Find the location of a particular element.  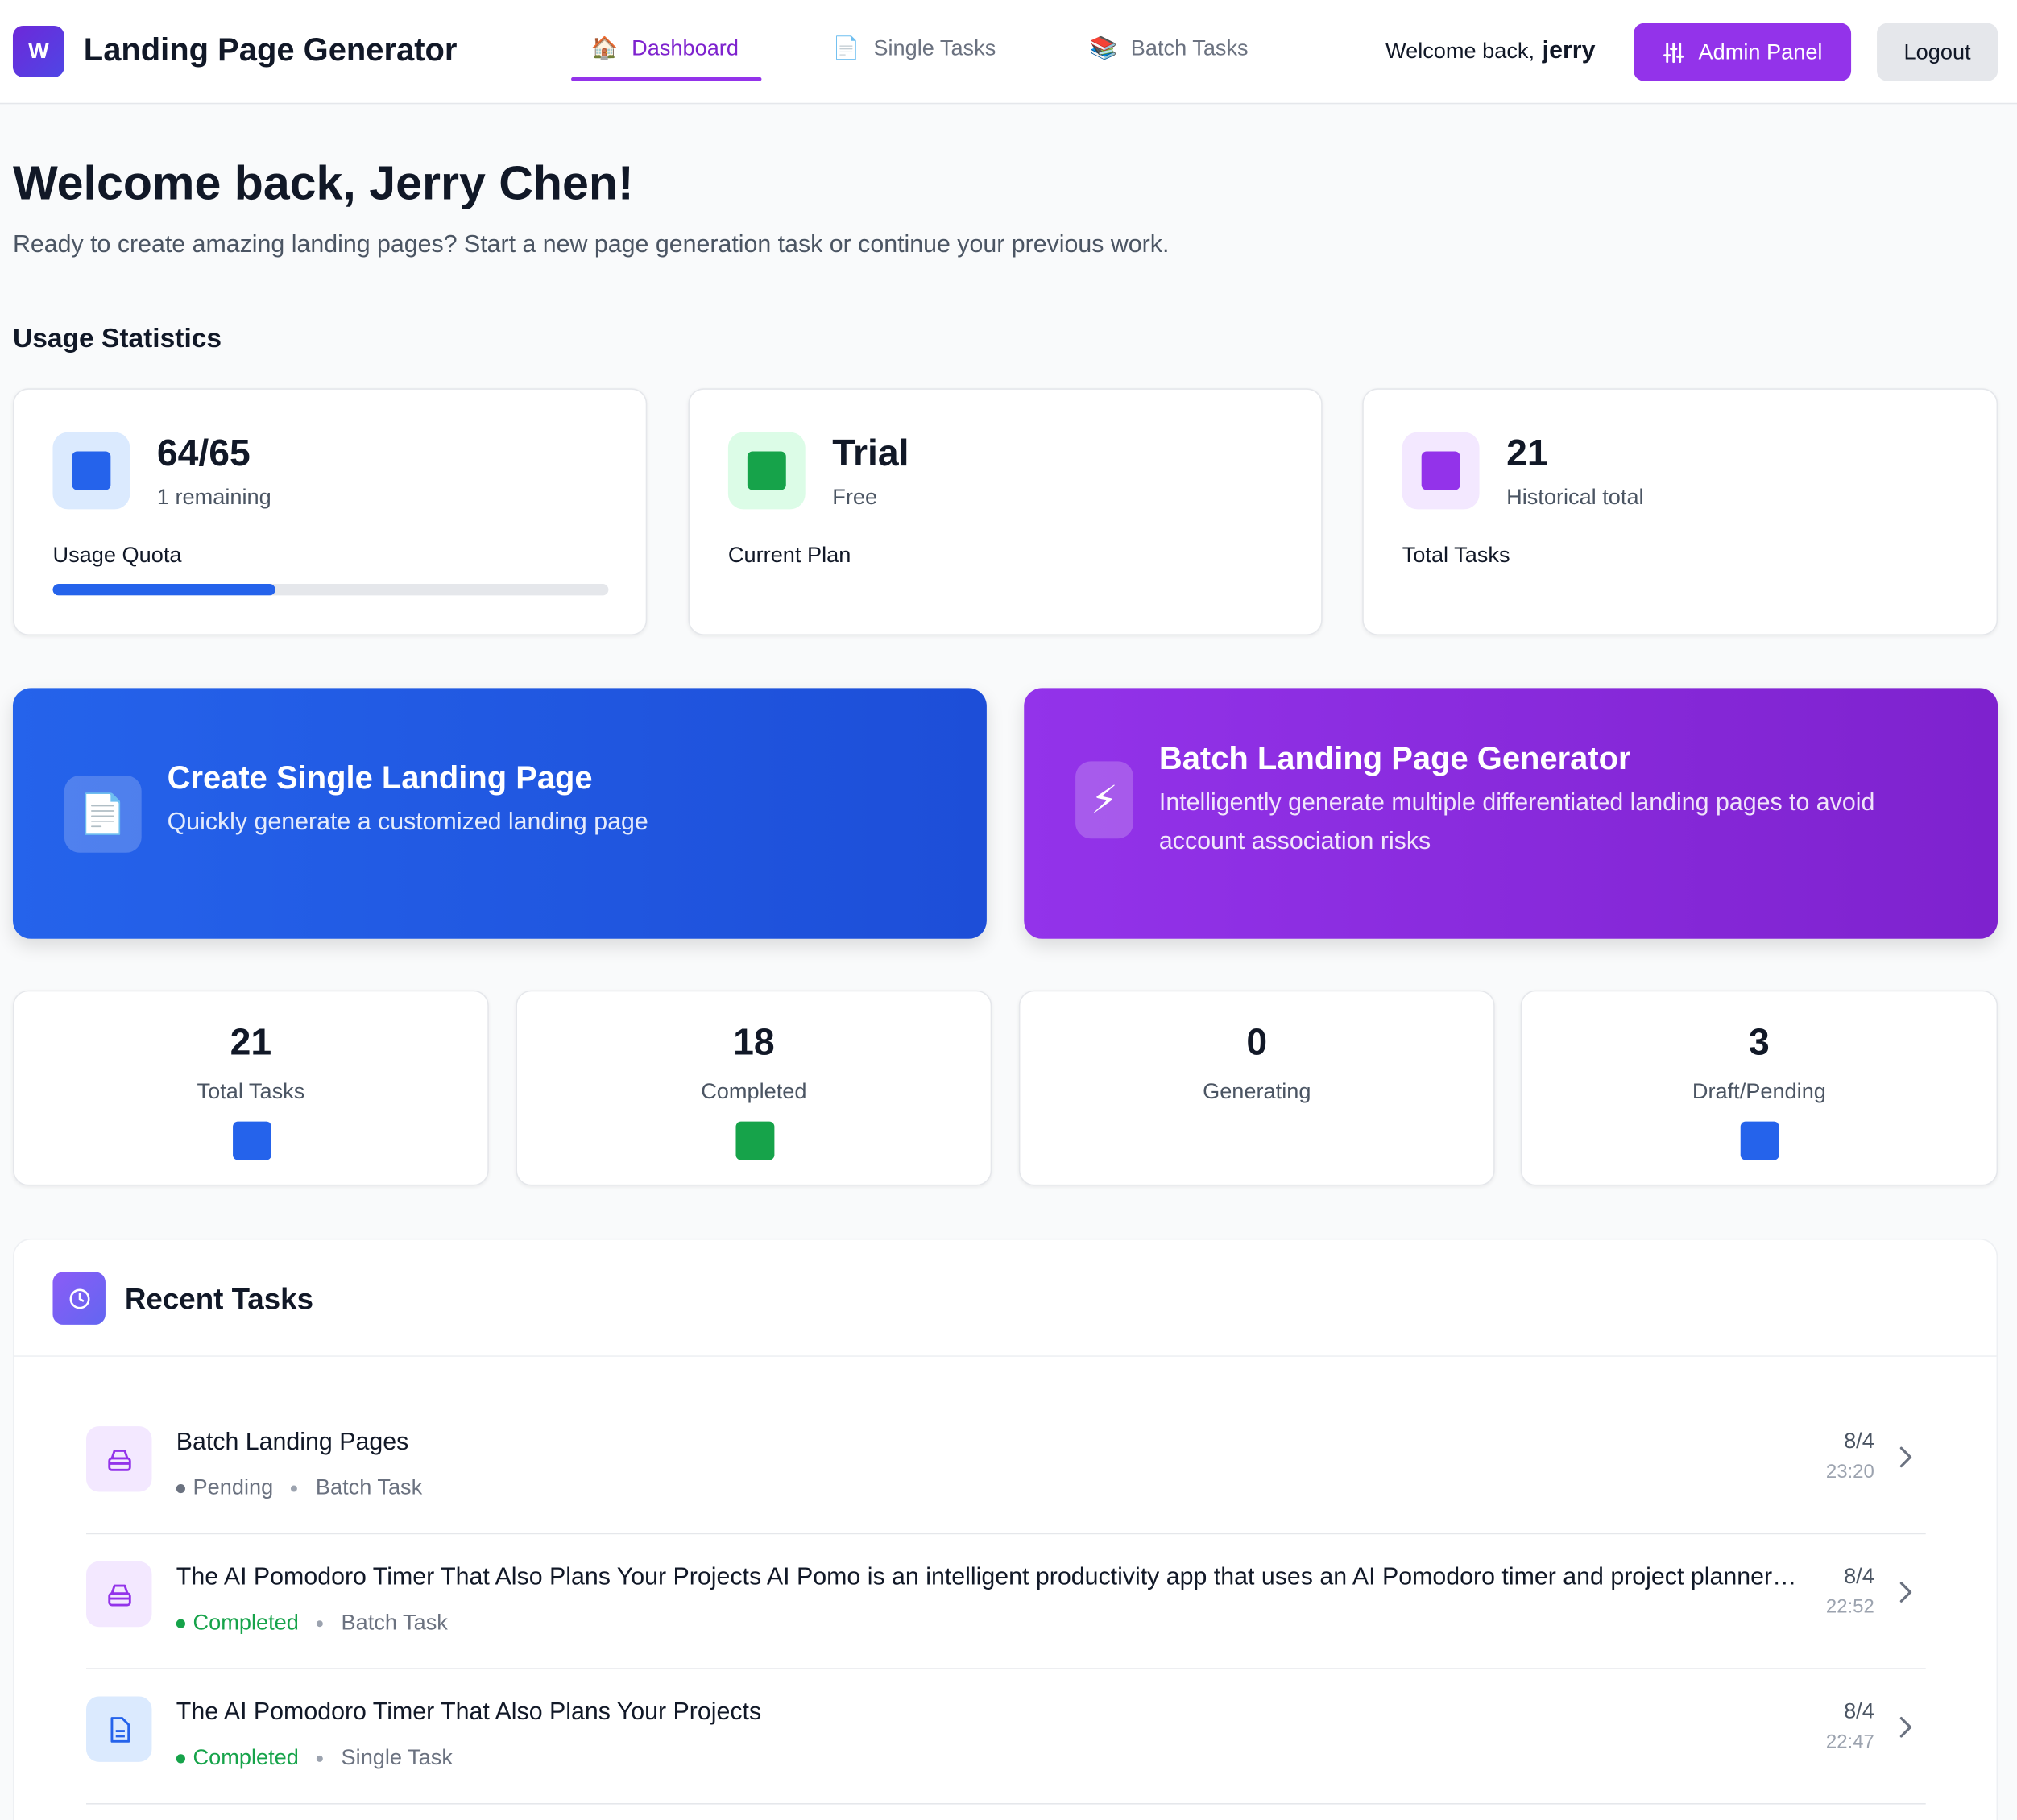

total-tasks-value: 21 is located at coordinates (1527, 454).